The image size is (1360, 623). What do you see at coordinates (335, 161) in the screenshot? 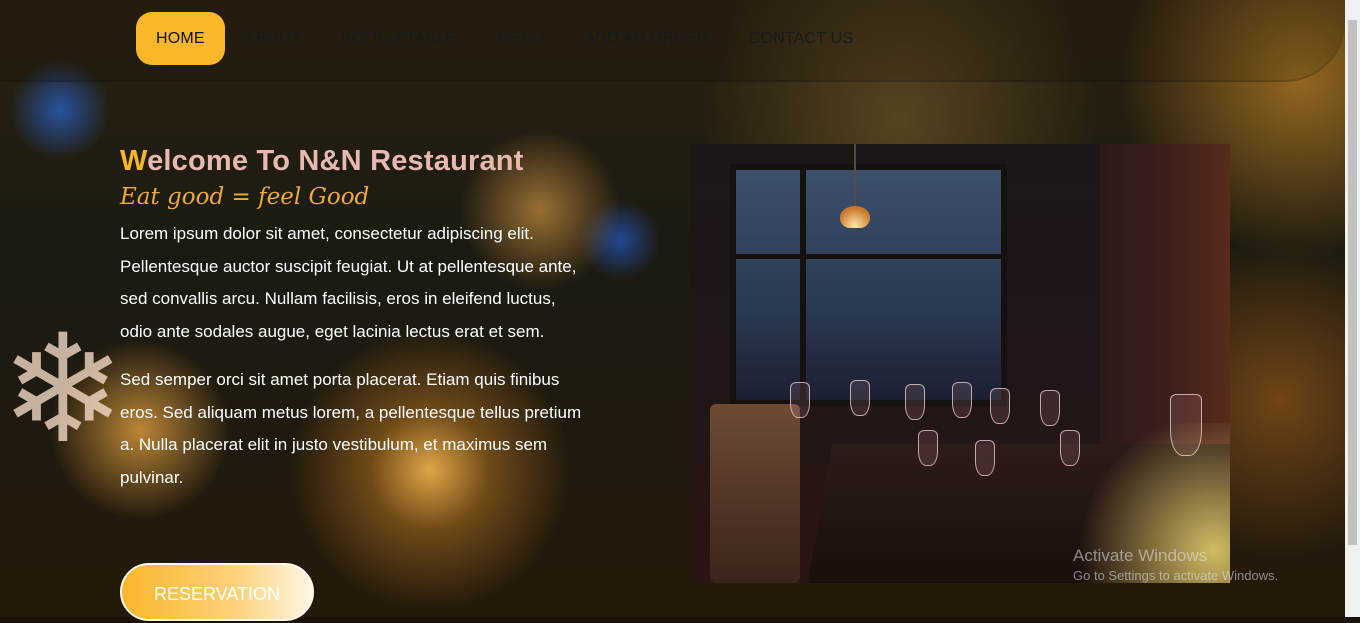
I see `title-rest: elcome To N&N Restaurant` at bounding box center [335, 161].